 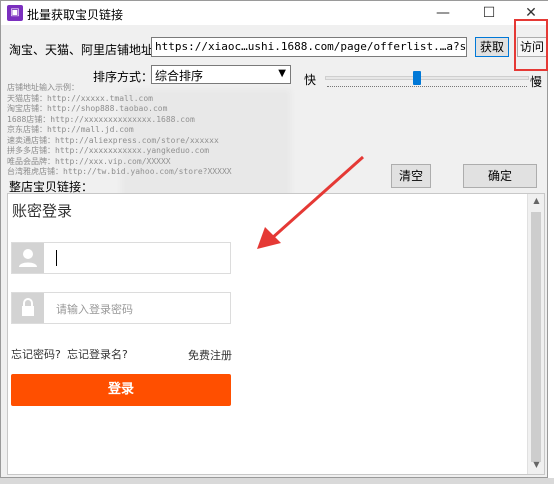 I want to click on minimize-button: —, so click(x=443, y=13).